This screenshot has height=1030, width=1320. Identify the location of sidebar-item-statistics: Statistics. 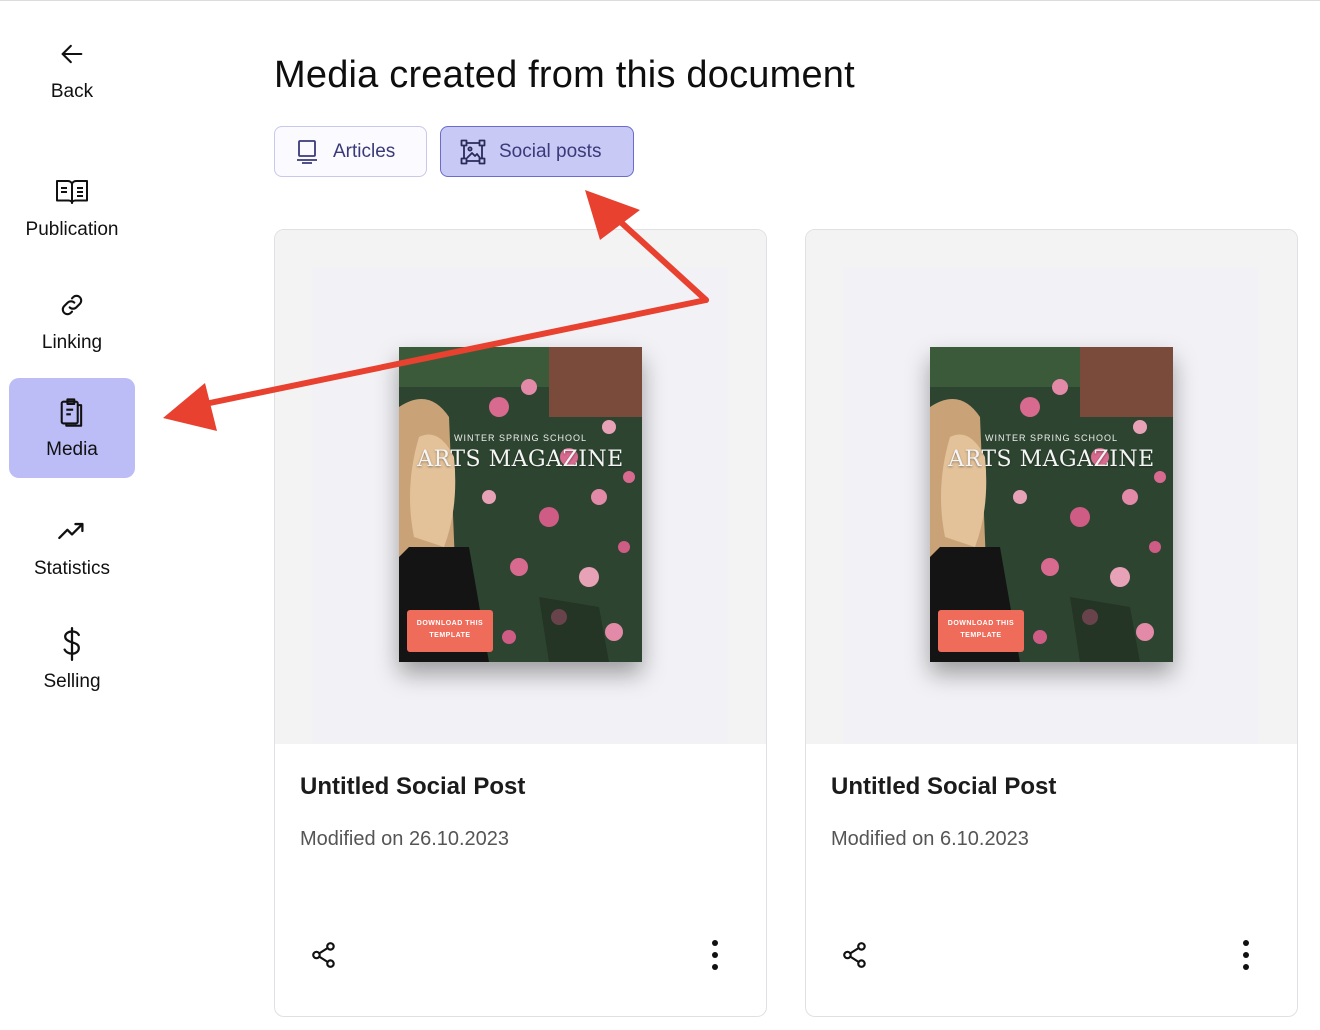
(72, 547).